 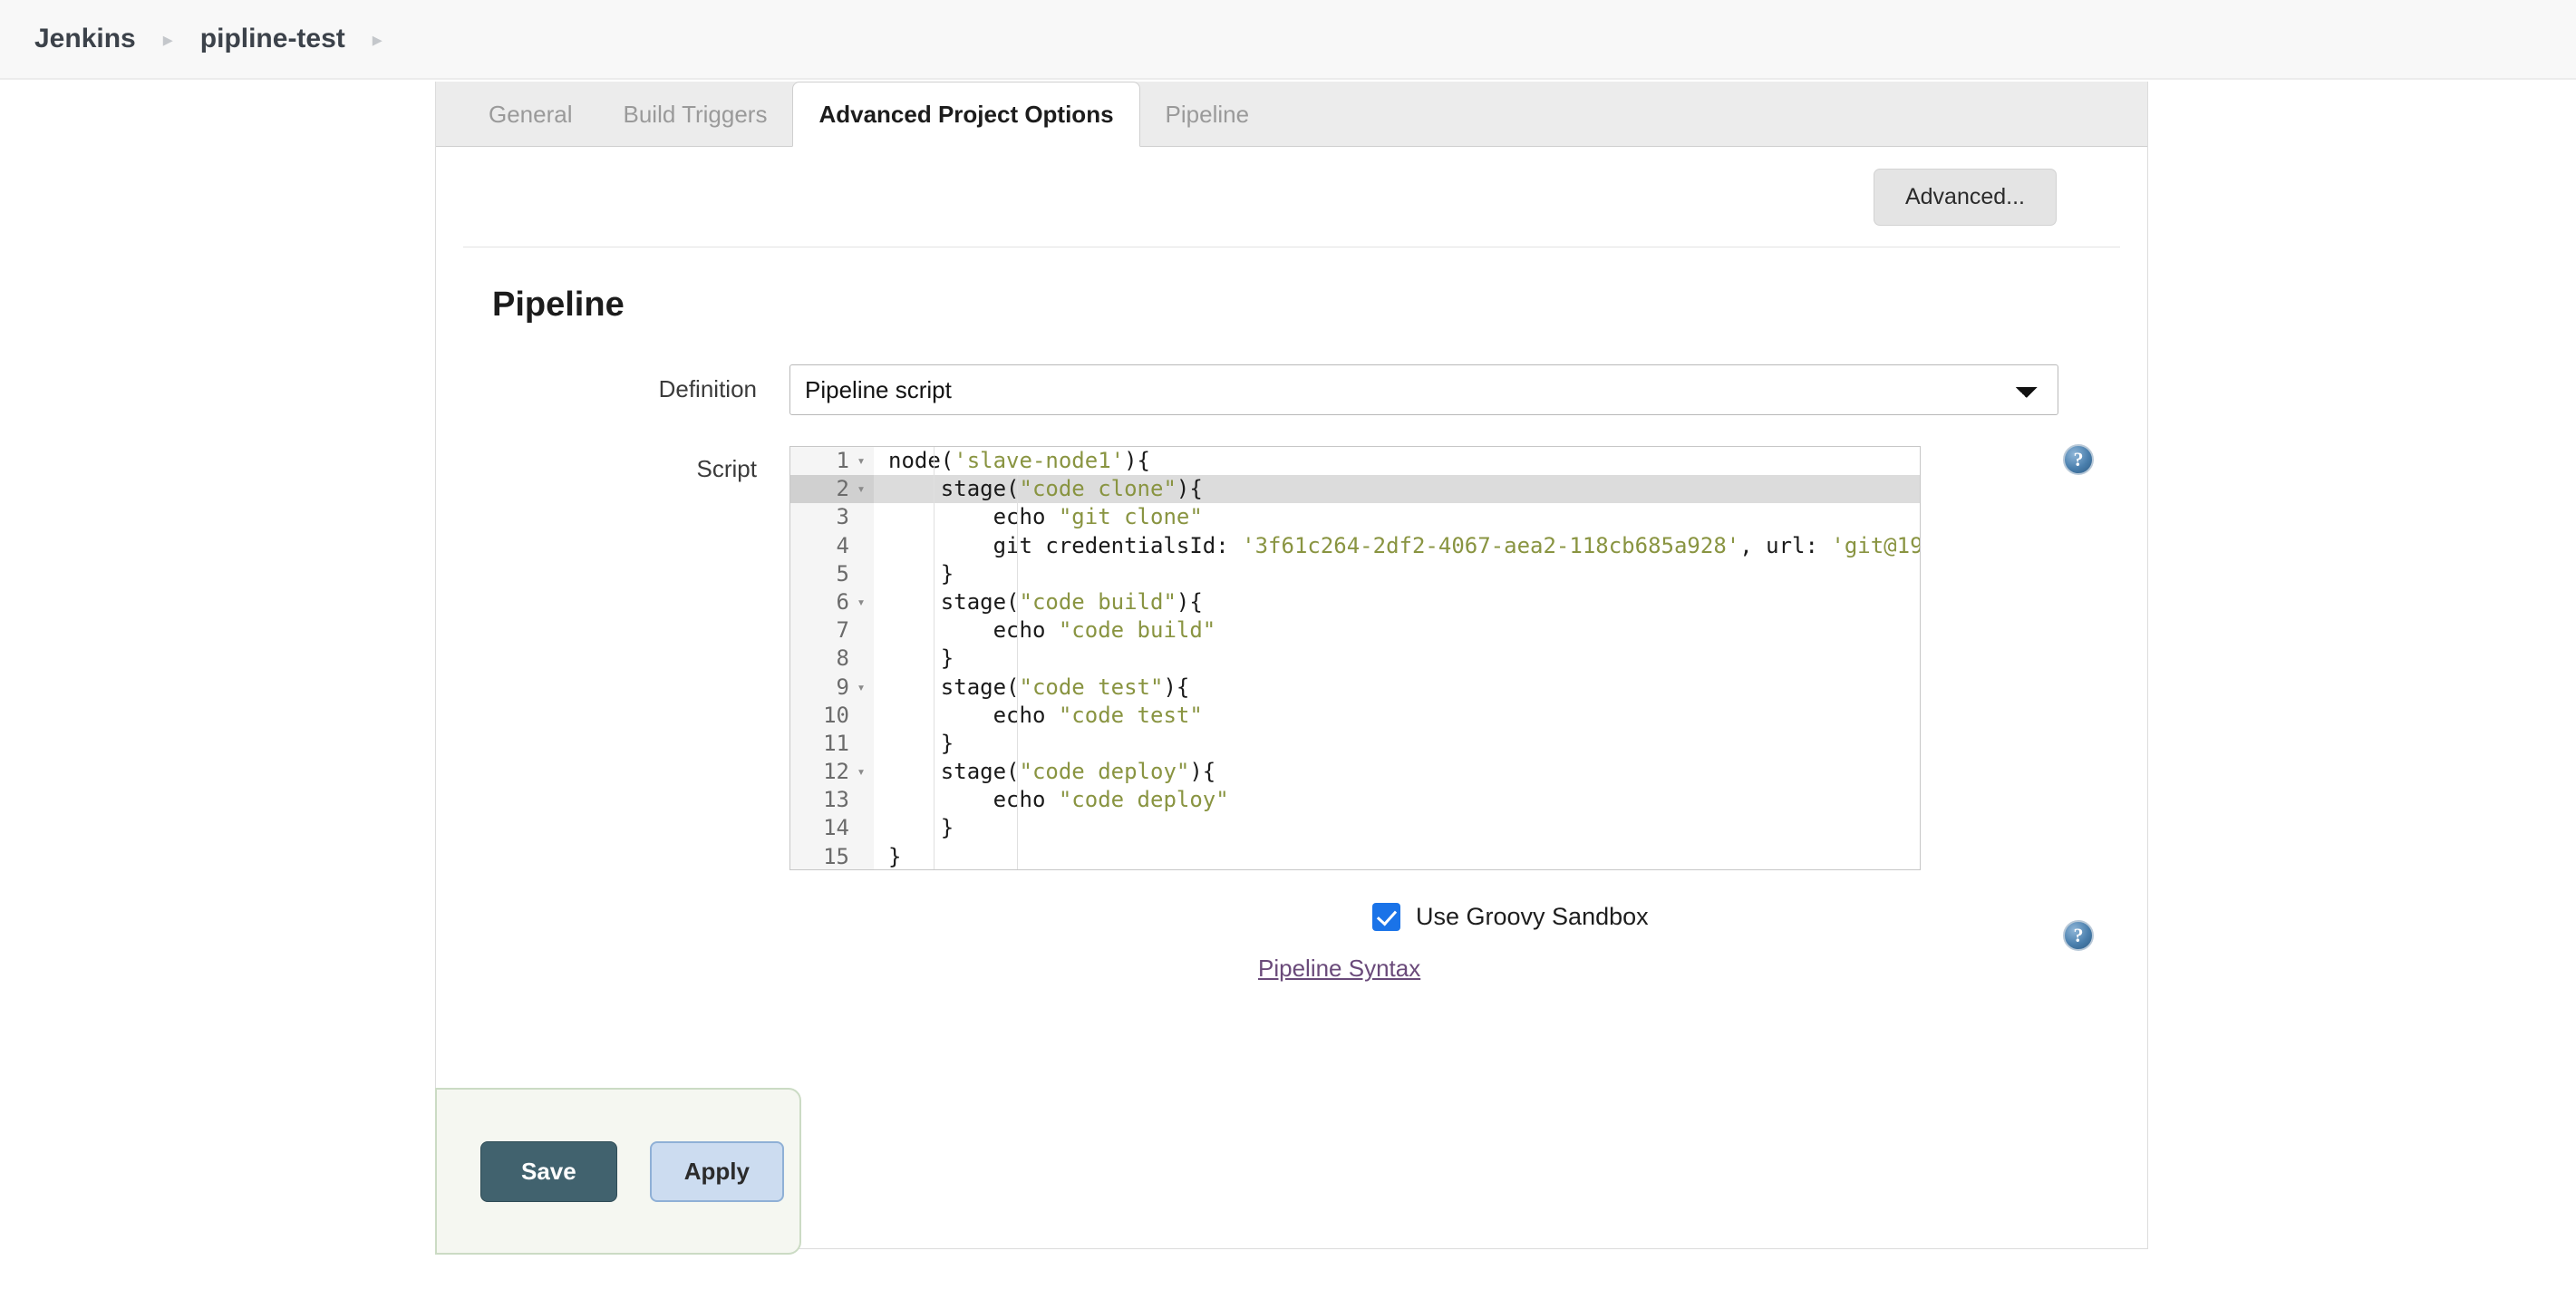 I want to click on code-text: echo "git clone", so click(x=1098, y=517).